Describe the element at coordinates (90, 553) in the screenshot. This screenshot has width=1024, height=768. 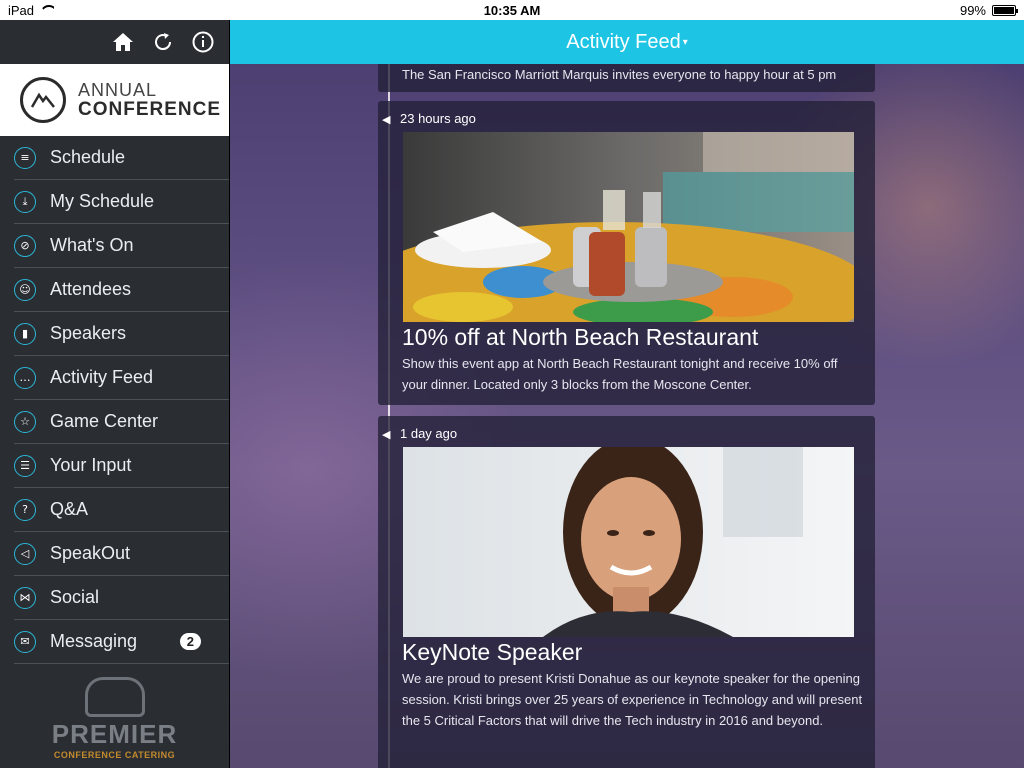
I see `sidebar-item-label: SpeakOut` at that location.